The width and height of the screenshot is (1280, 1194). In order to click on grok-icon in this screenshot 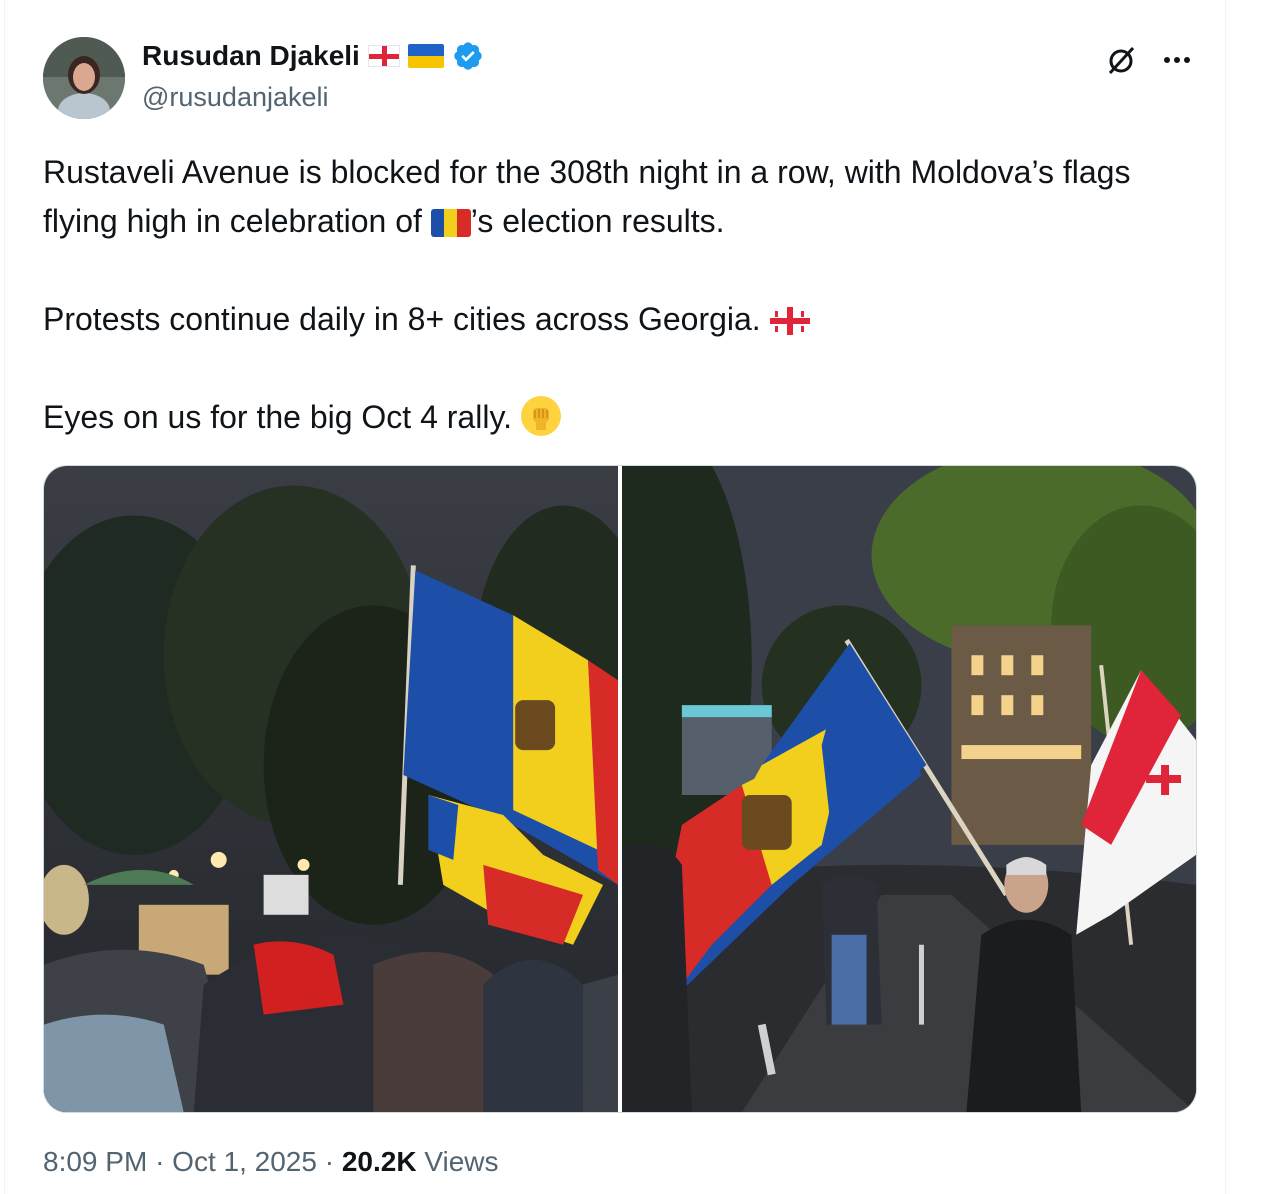, I will do `click(1121, 60)`.